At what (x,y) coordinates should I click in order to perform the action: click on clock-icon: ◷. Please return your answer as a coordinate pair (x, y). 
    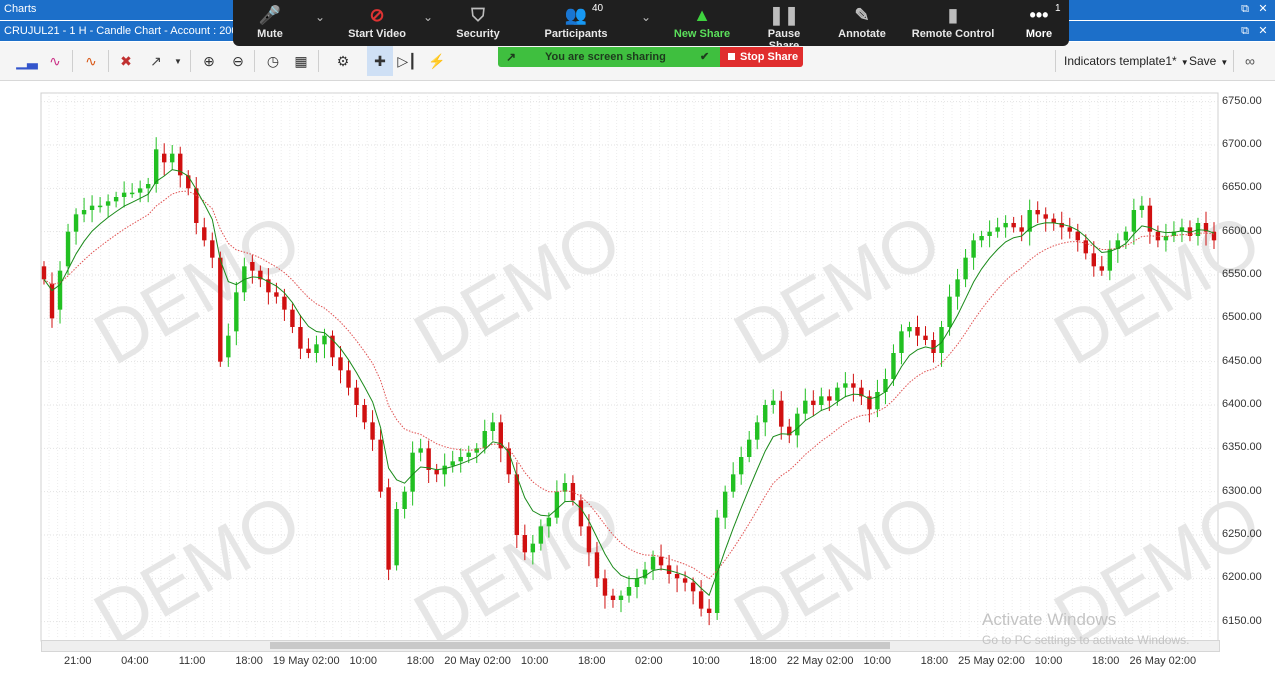
    Looking at the image, I should click on (273, 61).